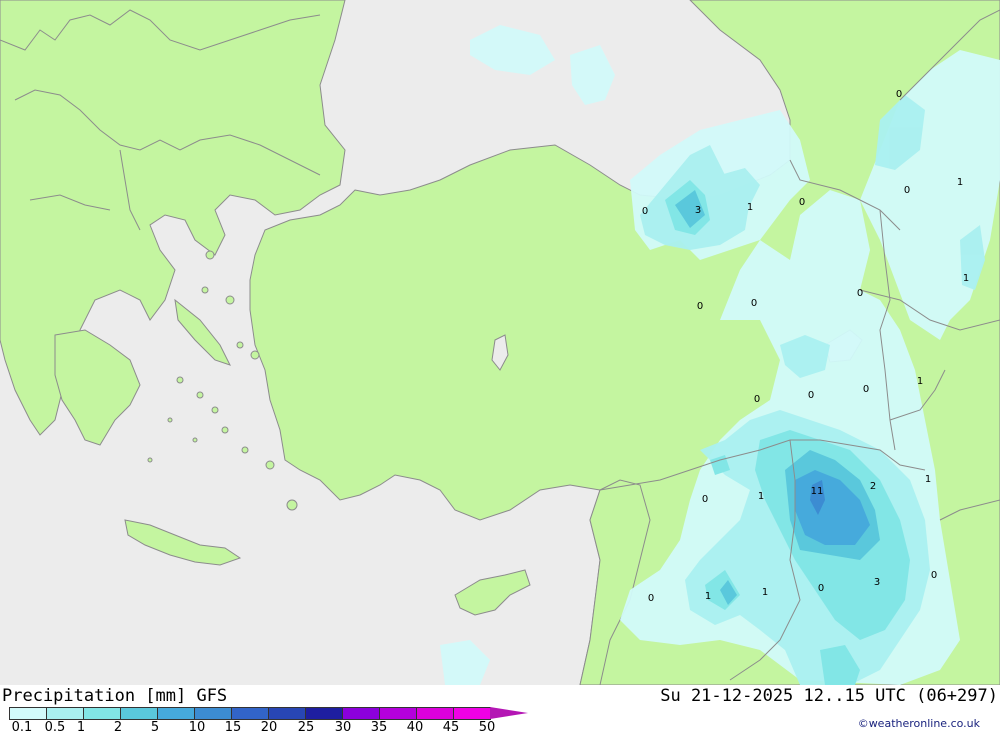 Image resolution: width=1000 pixels, height=735 pixels. I want to click on credit-text: ©weatheronline.co.uk, so click(919, 723).